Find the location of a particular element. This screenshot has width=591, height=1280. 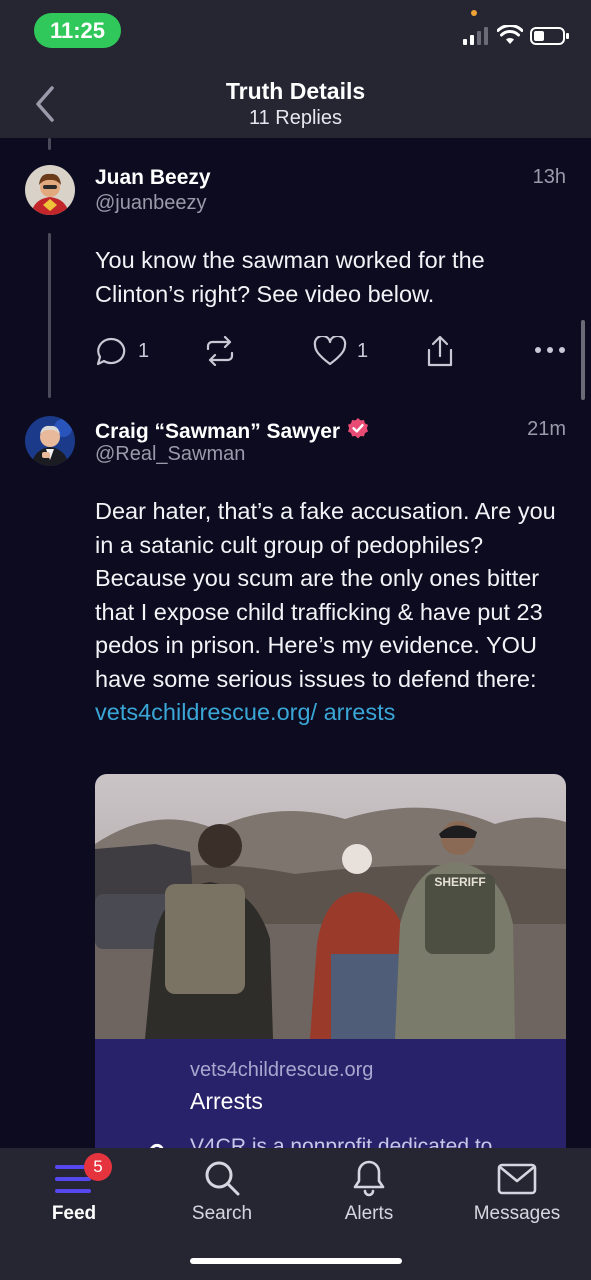

author-name: Craig “Sawman” Sawyer is located at coordinates (232, 430).